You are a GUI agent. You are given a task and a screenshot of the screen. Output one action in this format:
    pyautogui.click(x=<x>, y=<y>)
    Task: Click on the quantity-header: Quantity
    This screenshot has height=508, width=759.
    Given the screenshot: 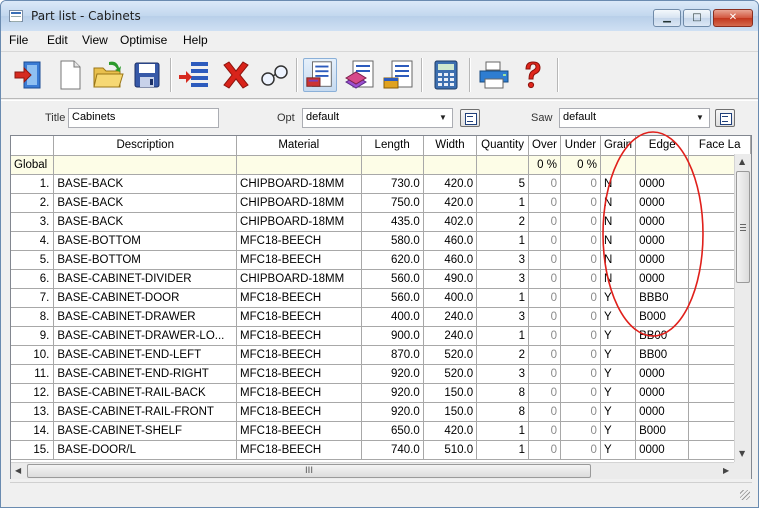 What is the action you would take?
    pyautogui.click(x=503, y=146)
    